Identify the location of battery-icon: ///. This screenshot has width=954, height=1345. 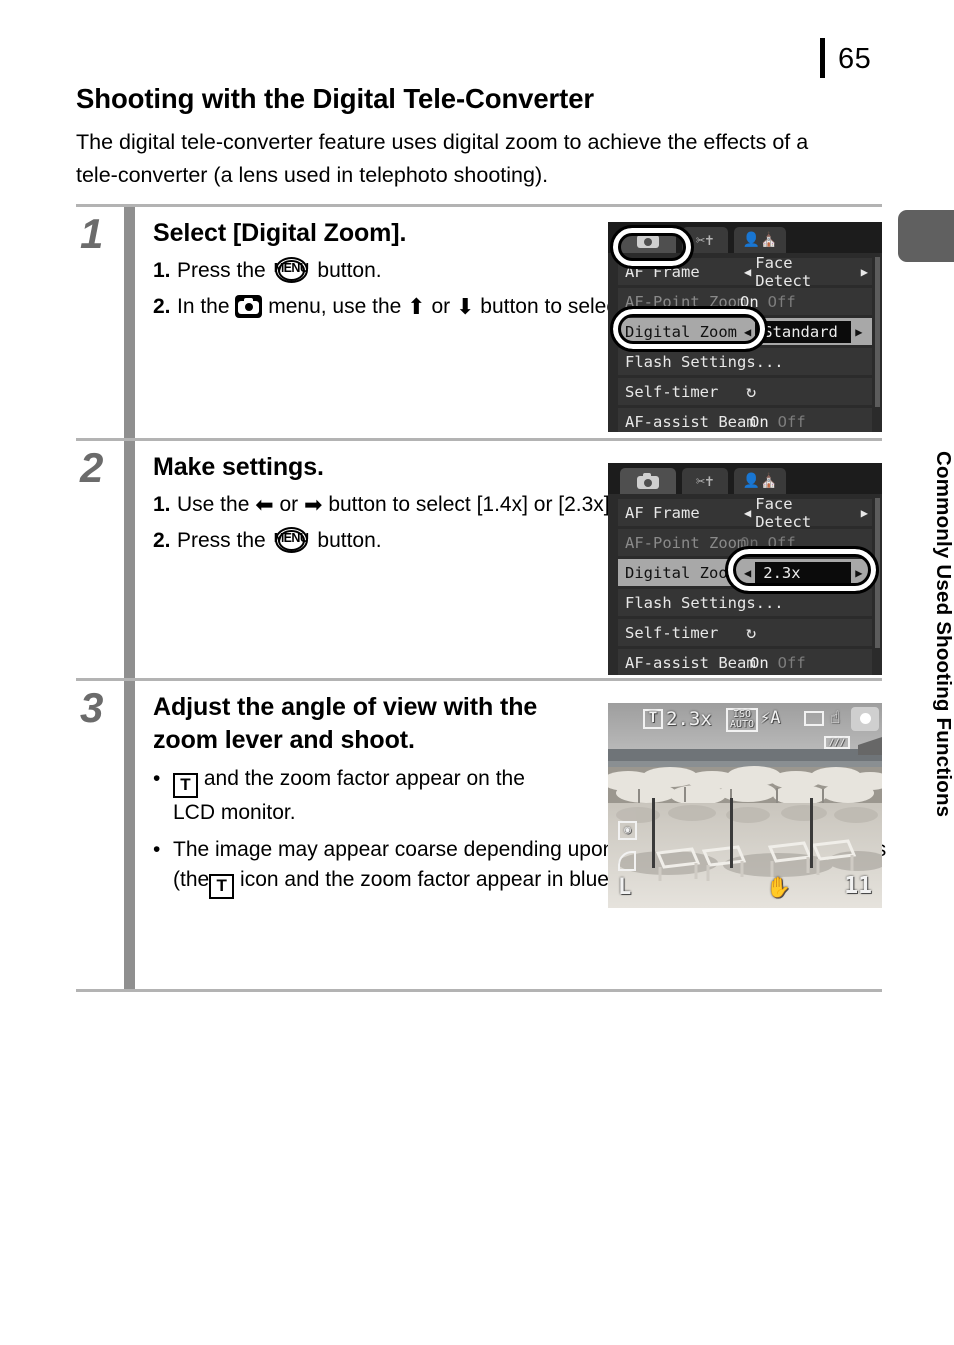
(837, 742).